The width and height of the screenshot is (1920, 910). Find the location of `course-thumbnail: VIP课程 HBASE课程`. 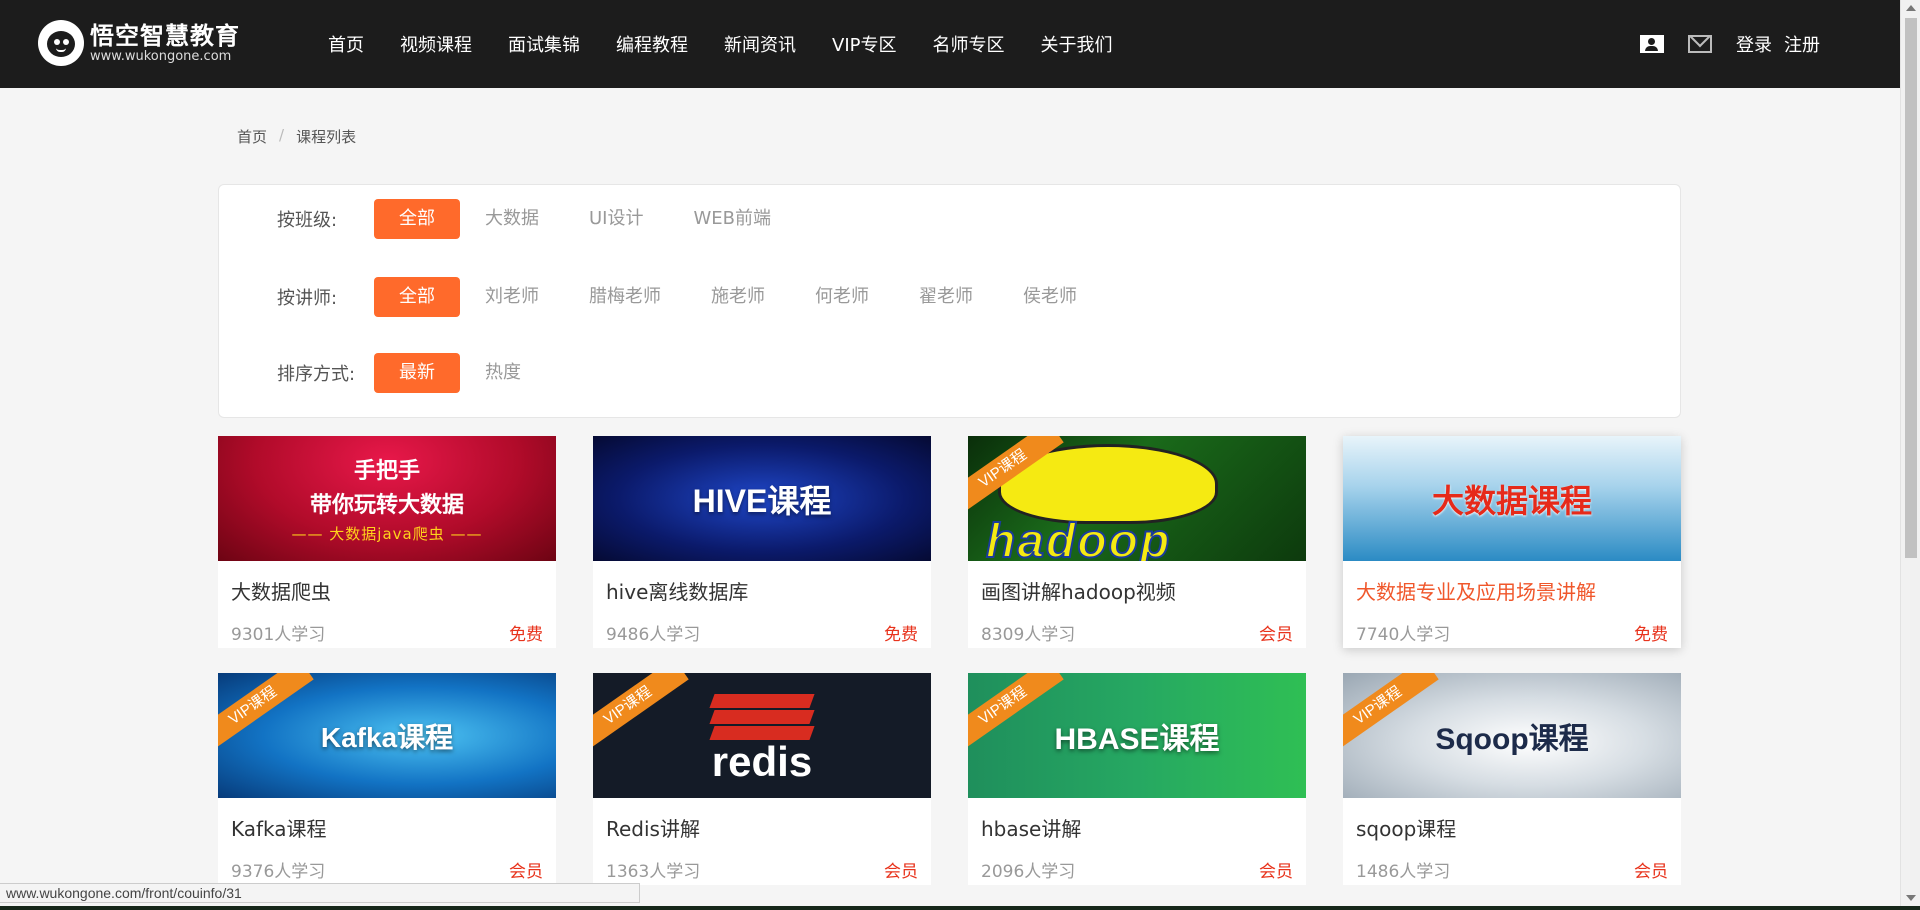

course-thumbnail: VIP课程 HBASE课程 is located at coordinates (1137, 735).